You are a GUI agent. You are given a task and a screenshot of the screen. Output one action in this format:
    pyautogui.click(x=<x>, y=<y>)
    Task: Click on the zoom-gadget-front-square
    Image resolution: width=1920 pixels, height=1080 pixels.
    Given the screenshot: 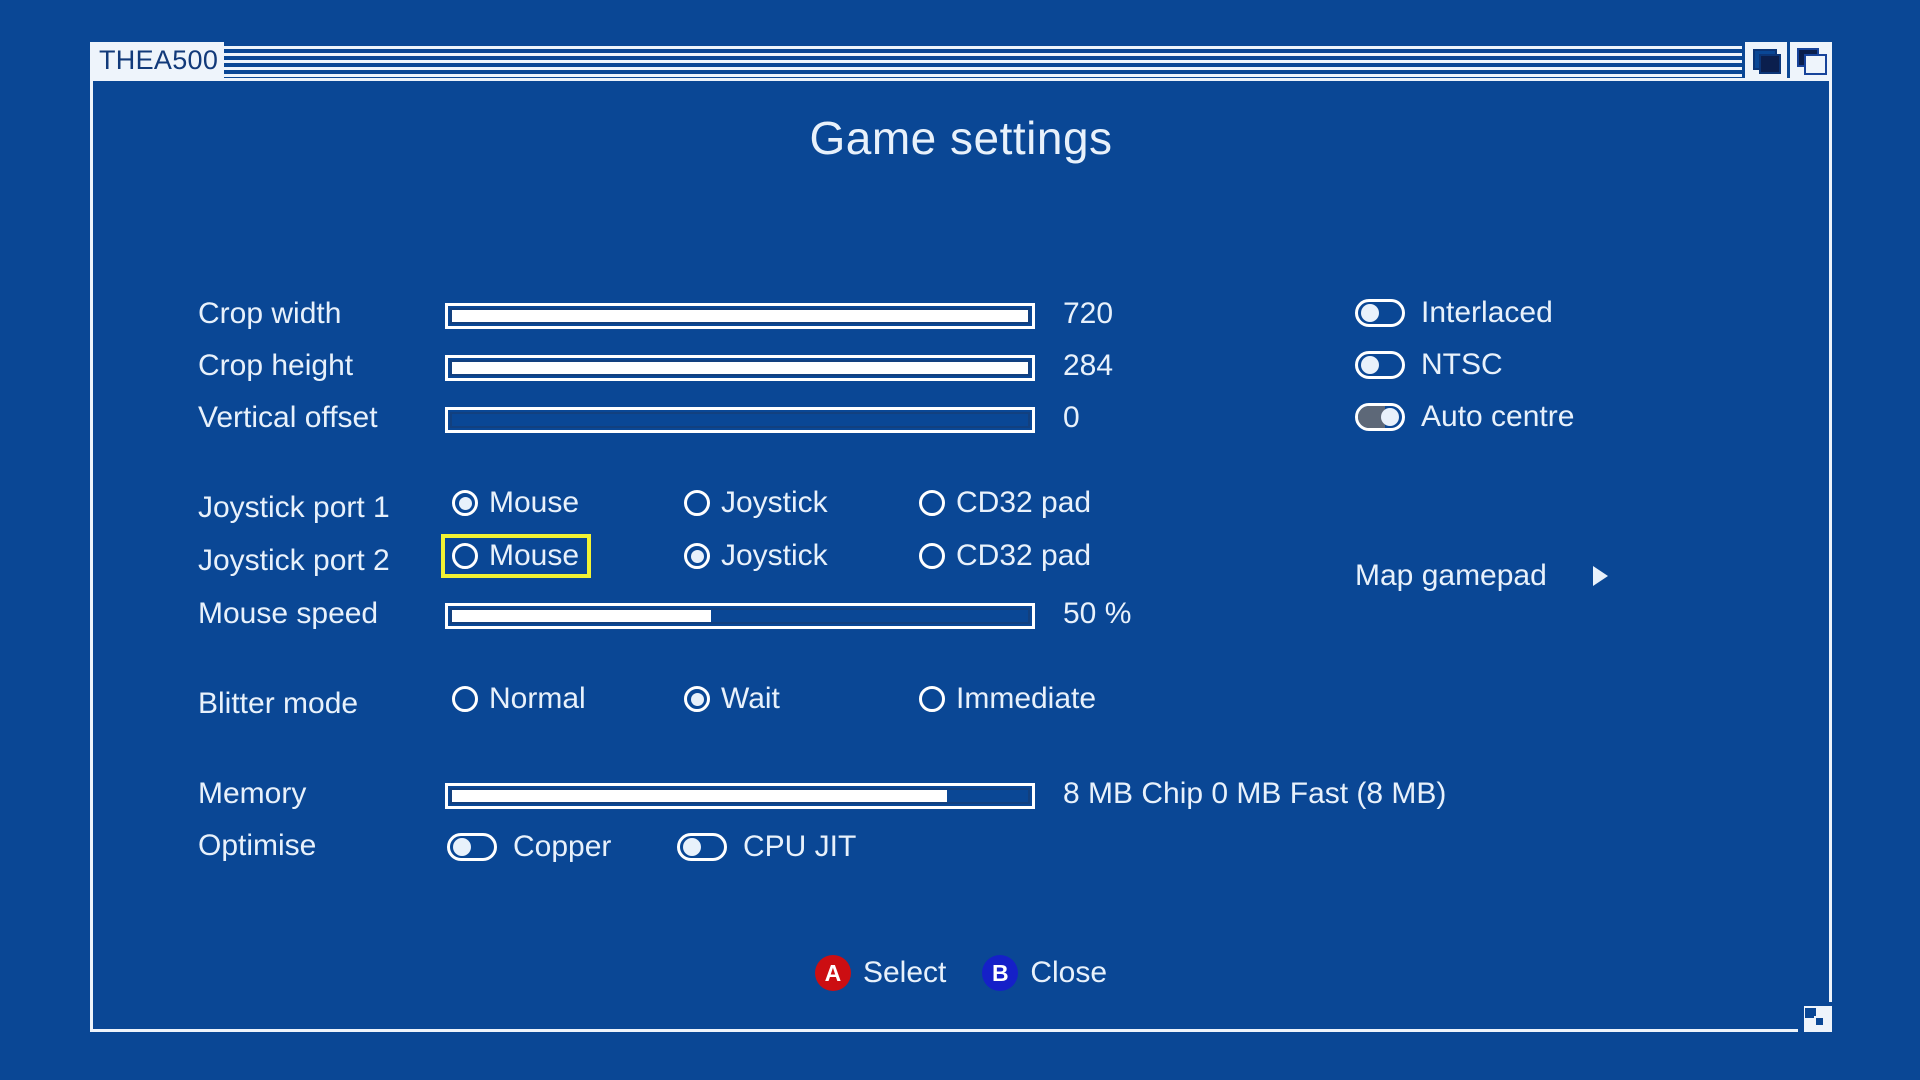 What is the action you would take?
    pyautogui.click(x=1815, y=64)
    